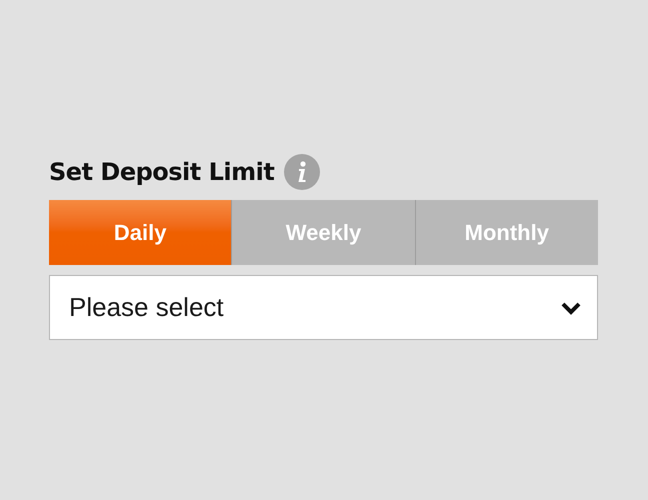  What do you see at coordinates (506, 232) in the screenshot?
I see `period-tab: Monthly` at bounding box center [506, 232].